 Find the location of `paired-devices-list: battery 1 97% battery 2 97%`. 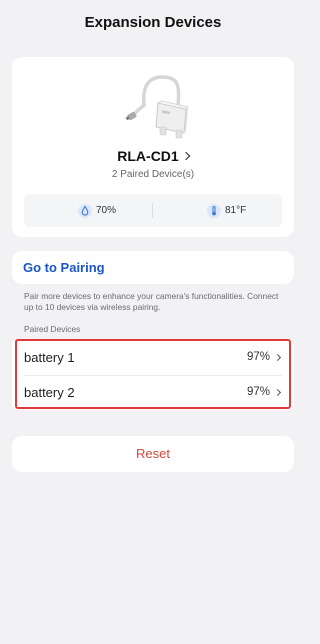

paired-devices-list: battery 1 97% battery 2 97% is located at coordinates (153, 375).